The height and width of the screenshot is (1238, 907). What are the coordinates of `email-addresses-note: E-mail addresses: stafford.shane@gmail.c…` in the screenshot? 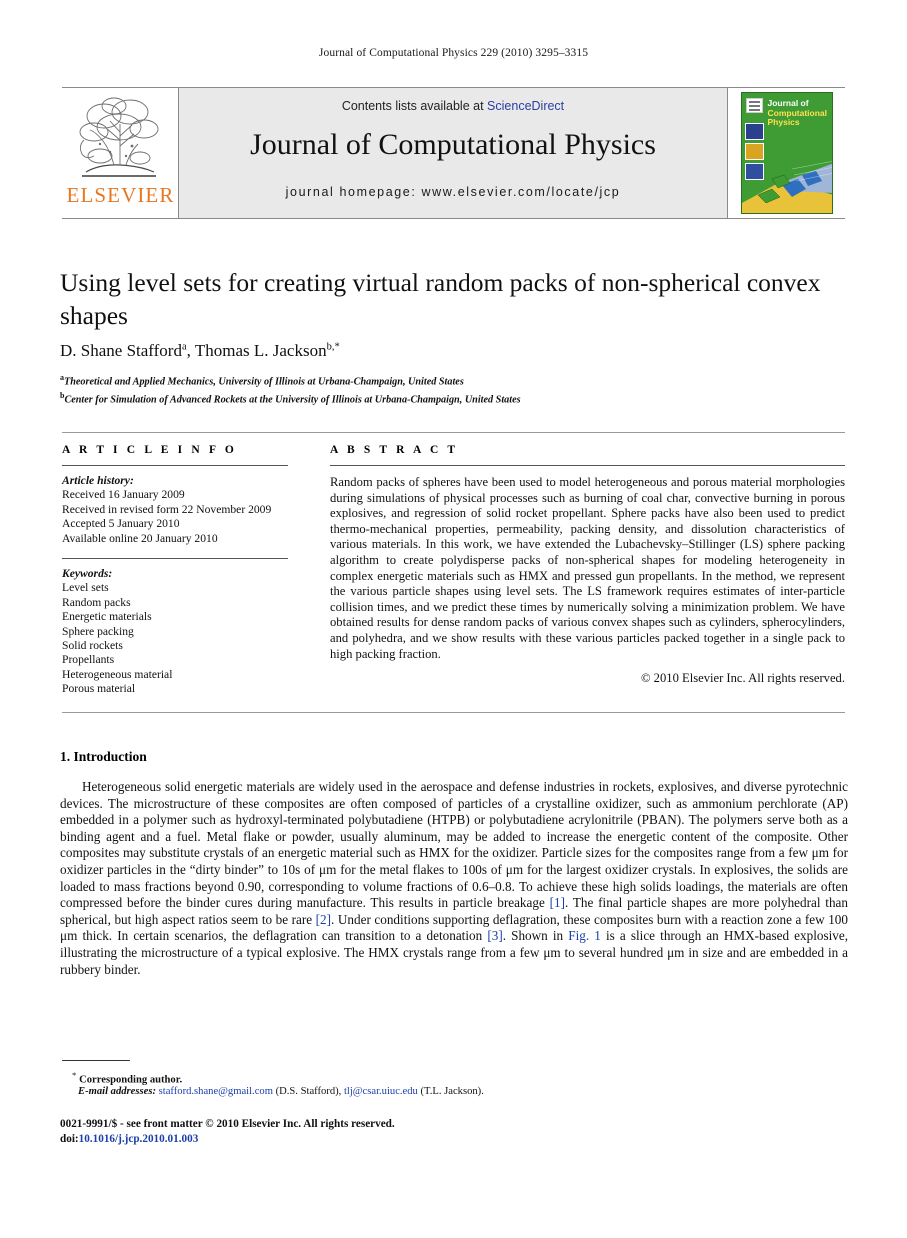 It's located at (281, 1091).